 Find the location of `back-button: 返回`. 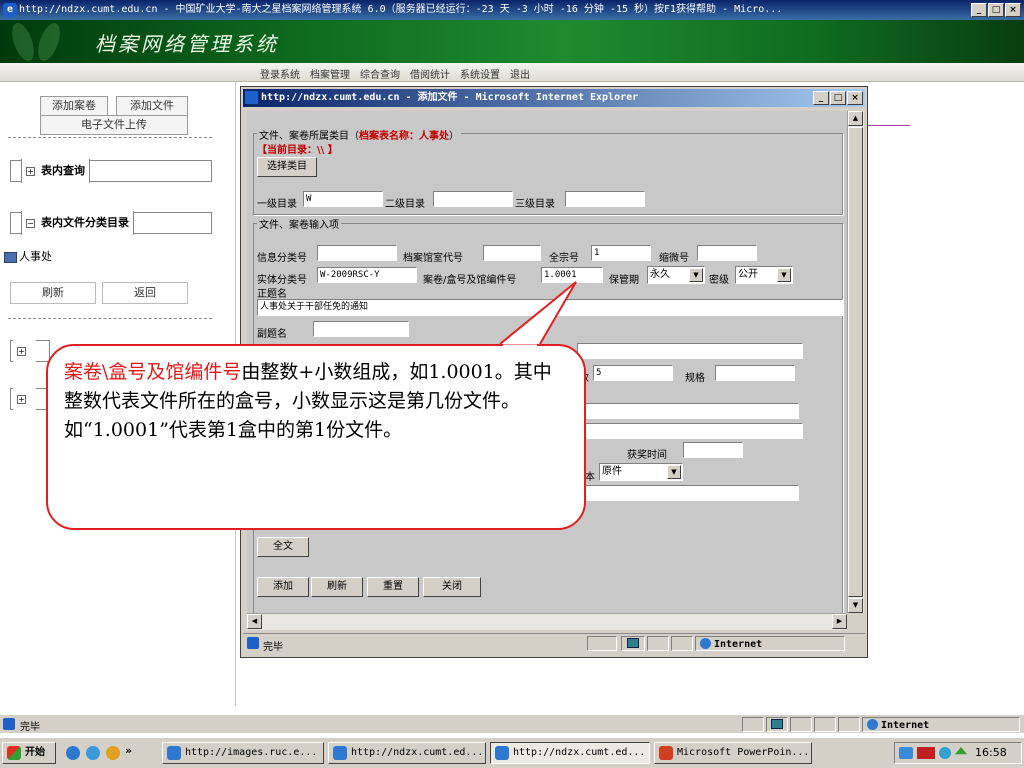

back-button: 返回 is located at coordinates (145, 293).